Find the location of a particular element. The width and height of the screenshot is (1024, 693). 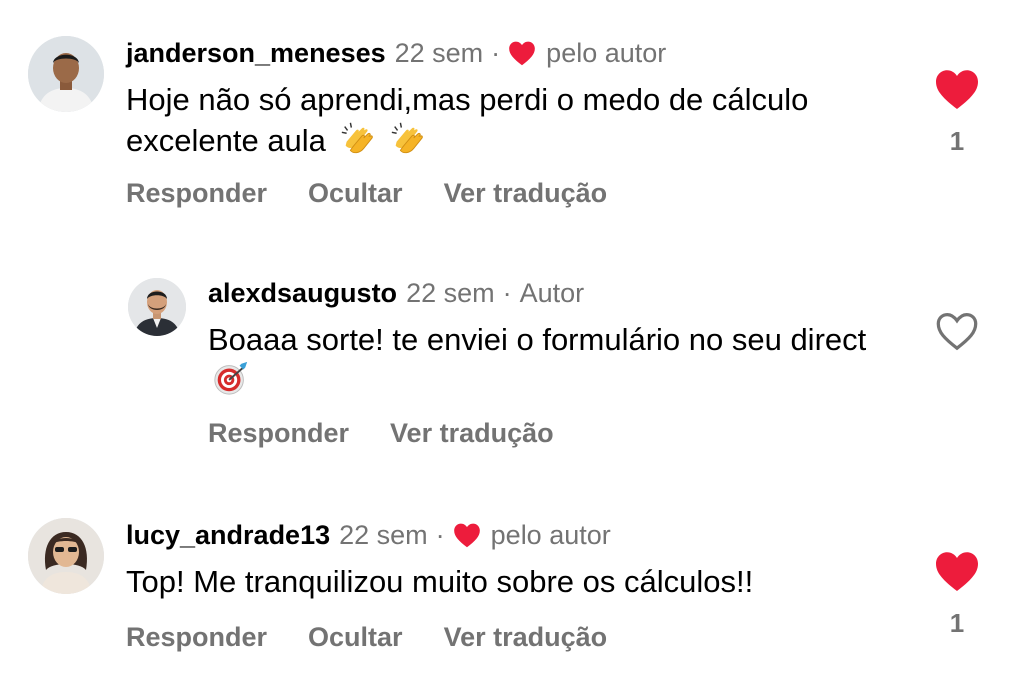

author-badge: Autor is located at coordinates (552, 293).